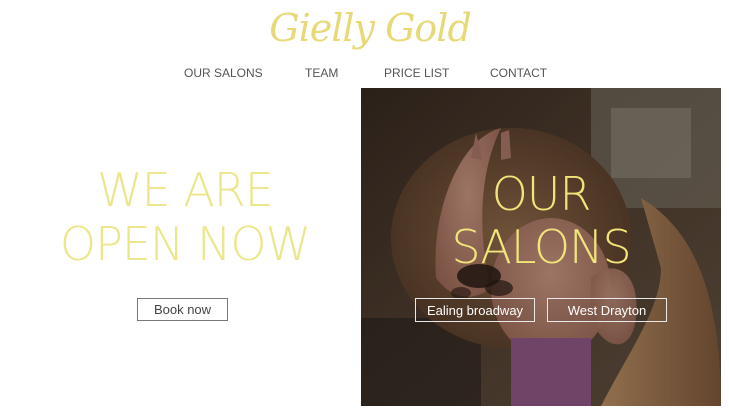 Image resolution: width=729 pixels, height=414 pixels. Describe the element at coordinates (223, 73) in the screenshot. I see `nav-item-our-salons: OUR SALONS` at that location.